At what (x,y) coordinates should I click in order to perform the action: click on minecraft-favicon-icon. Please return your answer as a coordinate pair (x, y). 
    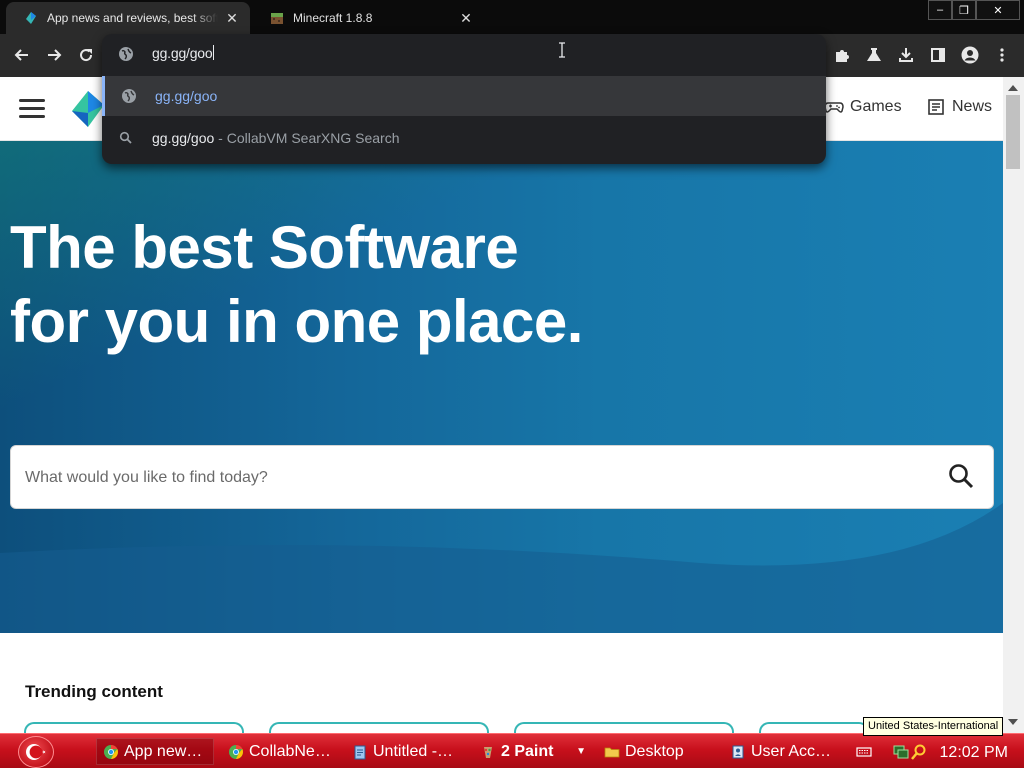
    Looking at the image, I should click on (277, 18).